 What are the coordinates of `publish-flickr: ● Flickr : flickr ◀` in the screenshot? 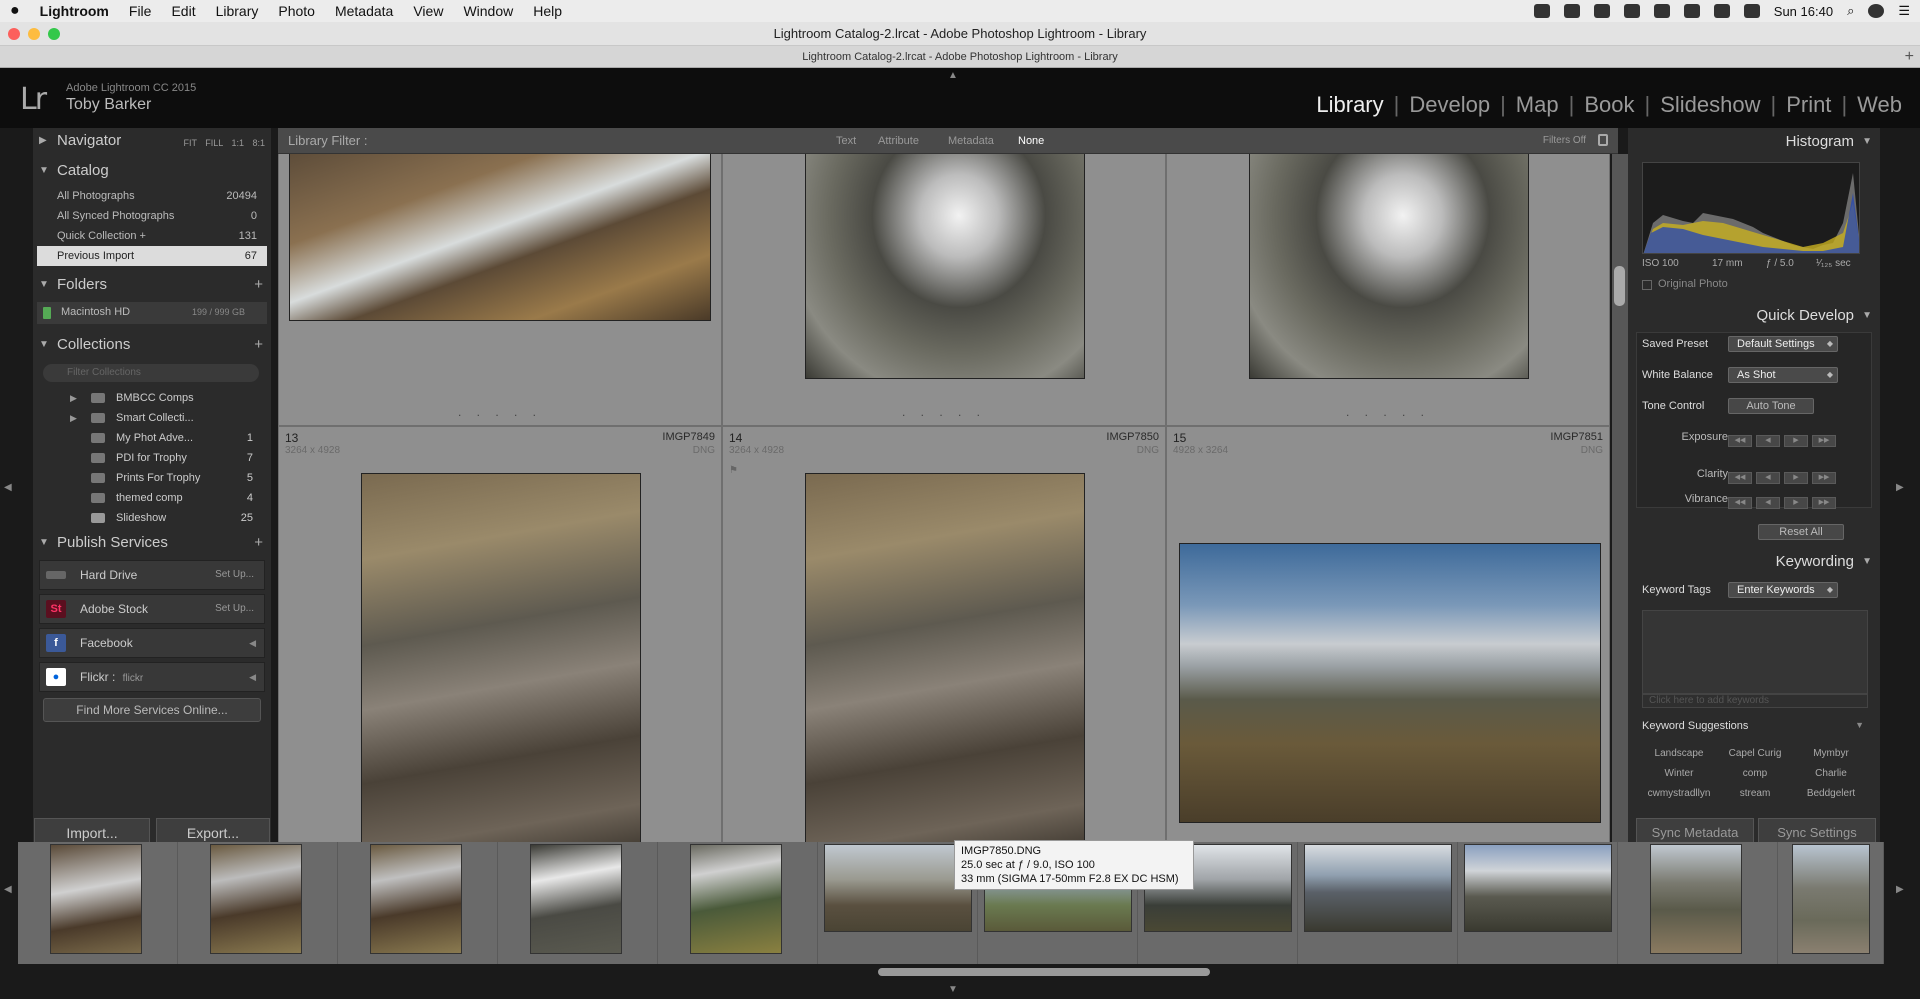 It's located at (152, 677).